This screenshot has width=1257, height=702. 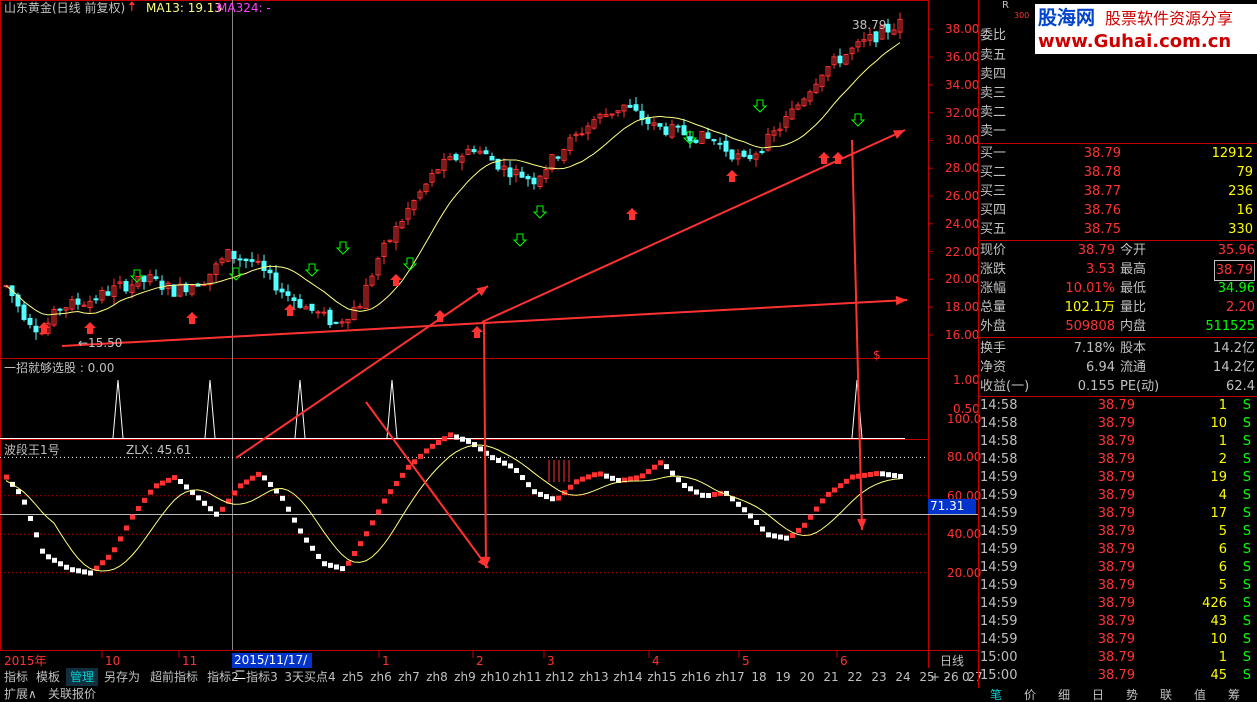 What do you see at coordinates (831, 677) in the screenshot?
I see `tab-24: 21` at bounding box center [831, 677].